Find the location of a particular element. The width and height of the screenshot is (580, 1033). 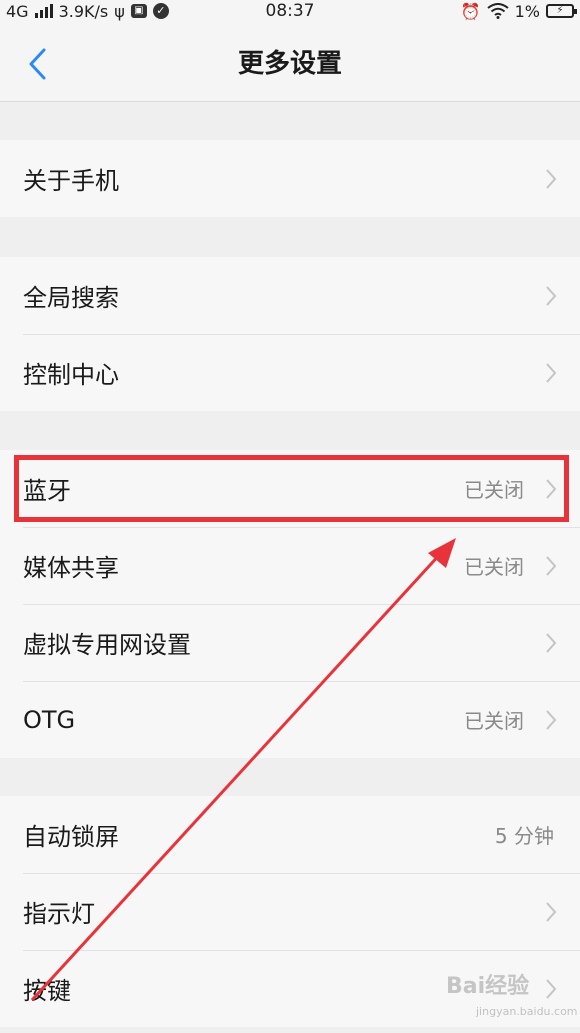

status-left: 4G 3.9K/s ψ ▣ ✓ is located at coordinates (87, 11).